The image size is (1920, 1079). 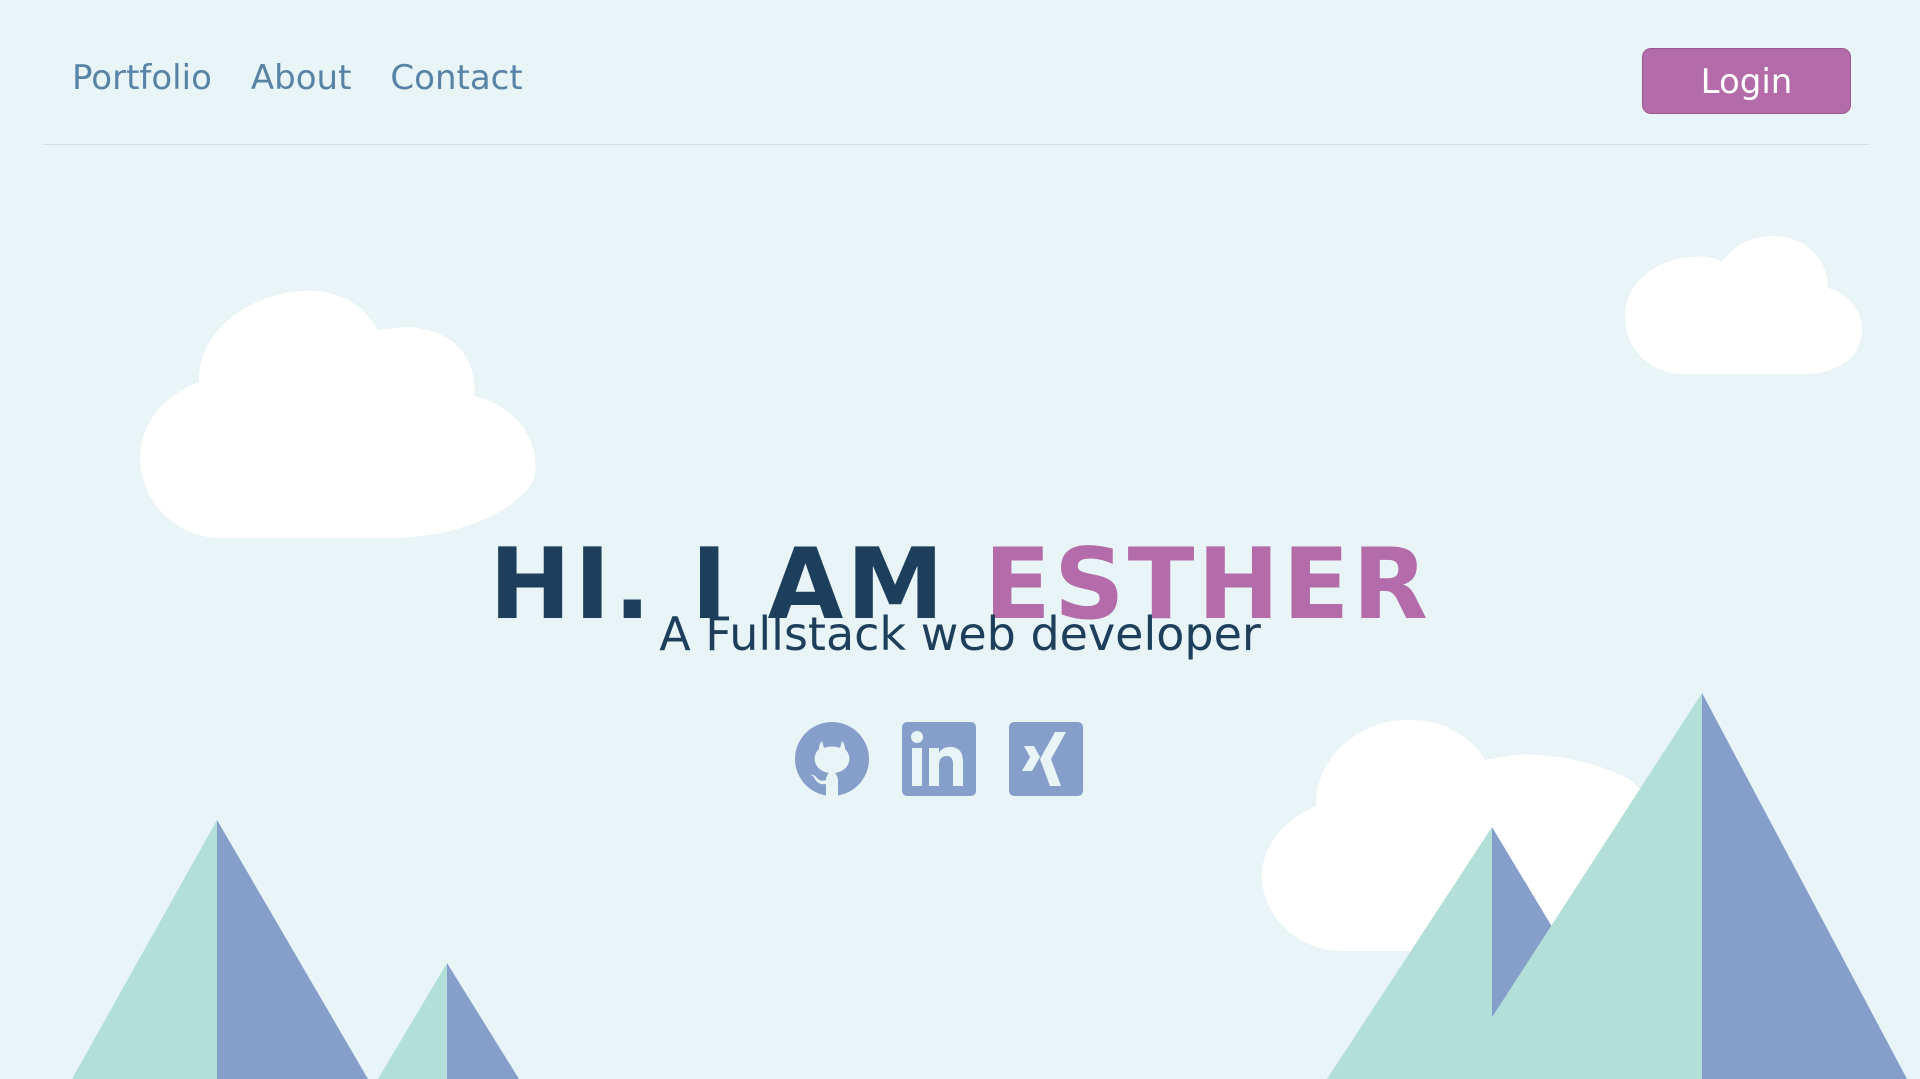 What do you see at coordinates (1804, 886) in the screenshot?
I see `mountain-right-big-dark` at bounding box center [1804, 886].